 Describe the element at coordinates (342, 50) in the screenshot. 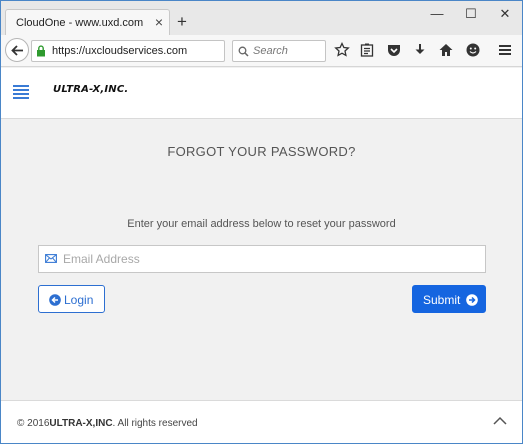

I see `bookmark-star-icon` at that location.